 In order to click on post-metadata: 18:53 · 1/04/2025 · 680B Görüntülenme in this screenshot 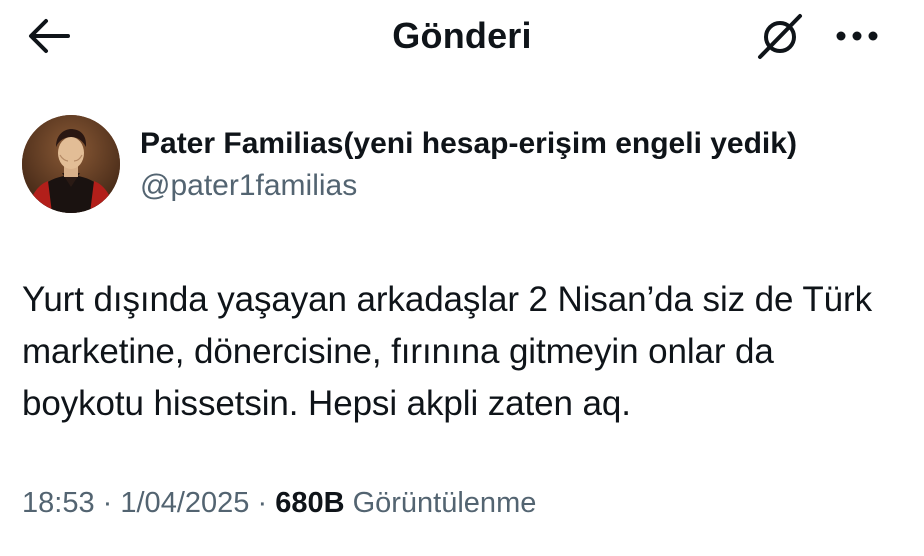, I will do `click(279, 503)`.